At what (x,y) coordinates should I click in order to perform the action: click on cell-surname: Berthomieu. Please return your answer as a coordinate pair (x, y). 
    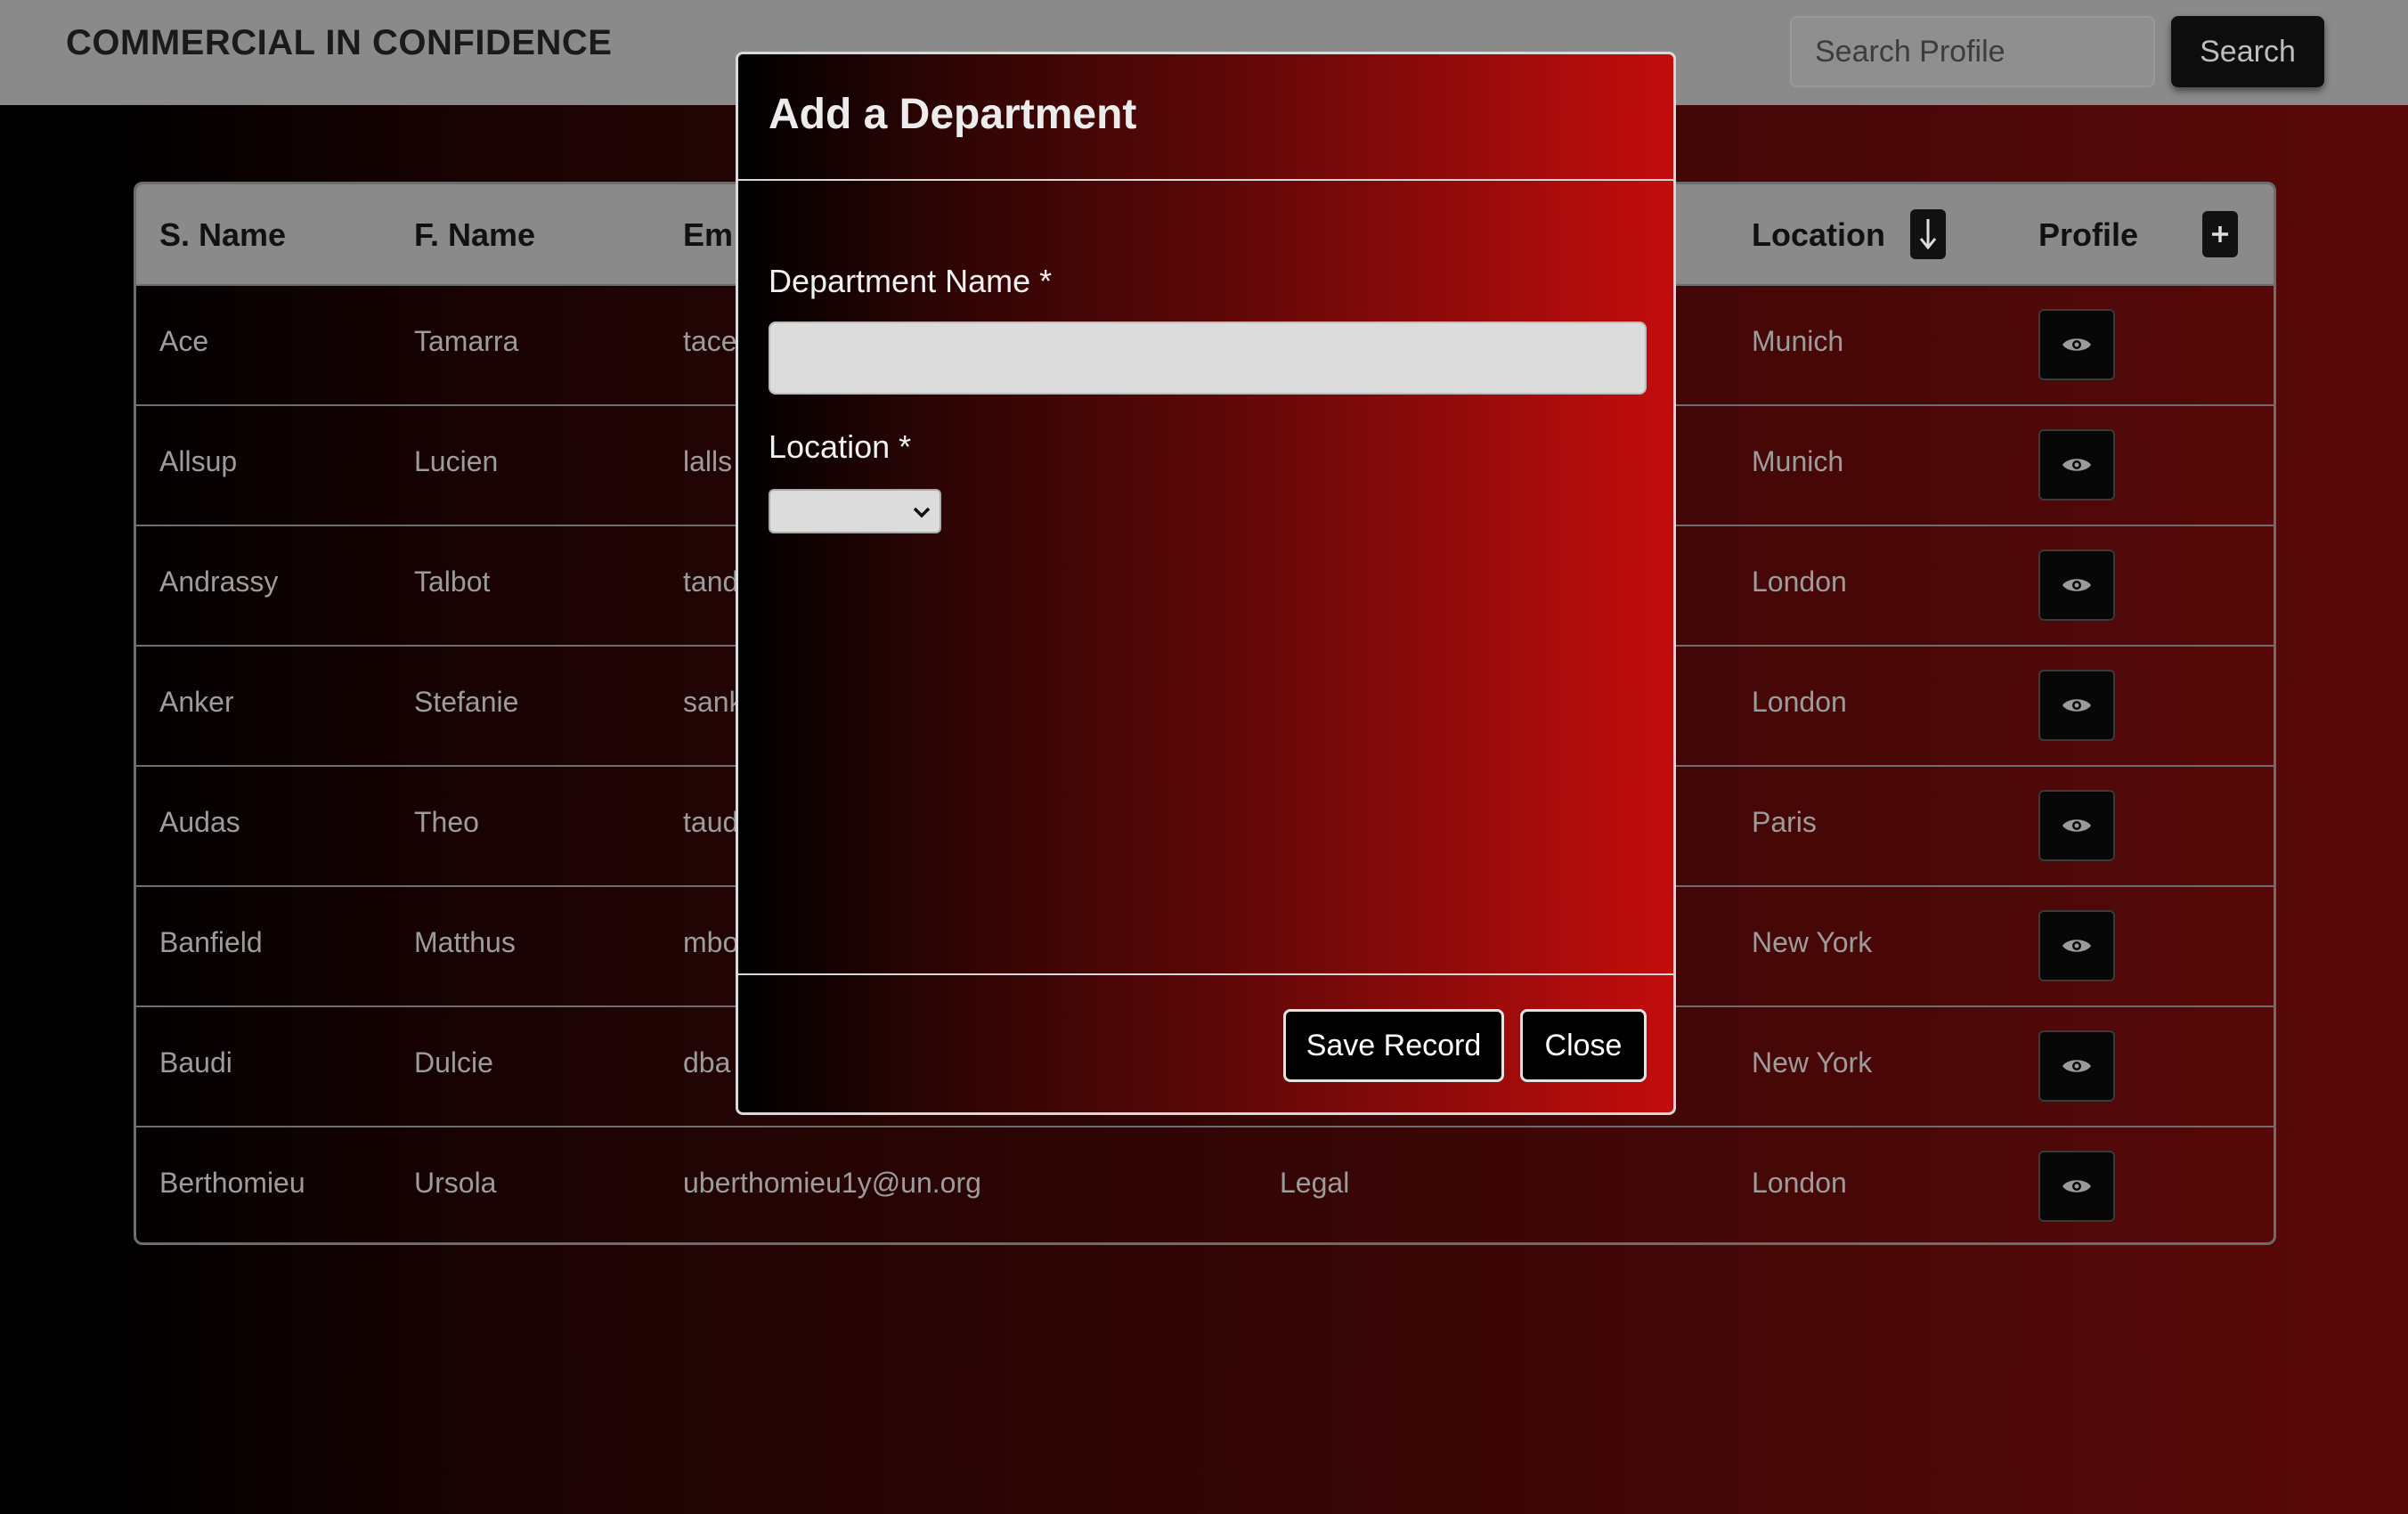
    Looking at the image, I should click on (232, 1183).